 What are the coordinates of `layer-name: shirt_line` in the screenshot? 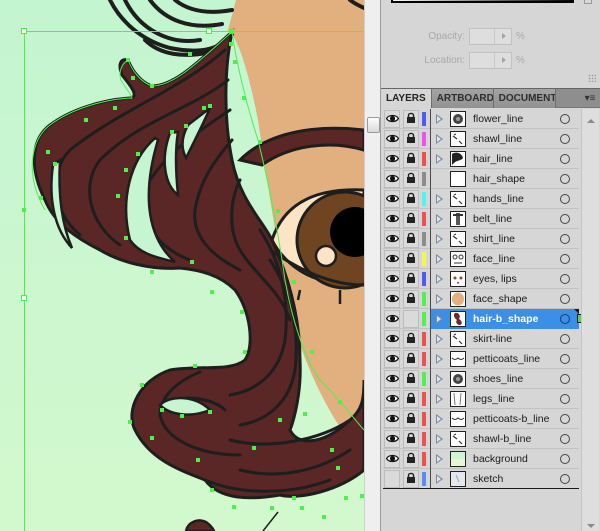 It's located at (516, 239).